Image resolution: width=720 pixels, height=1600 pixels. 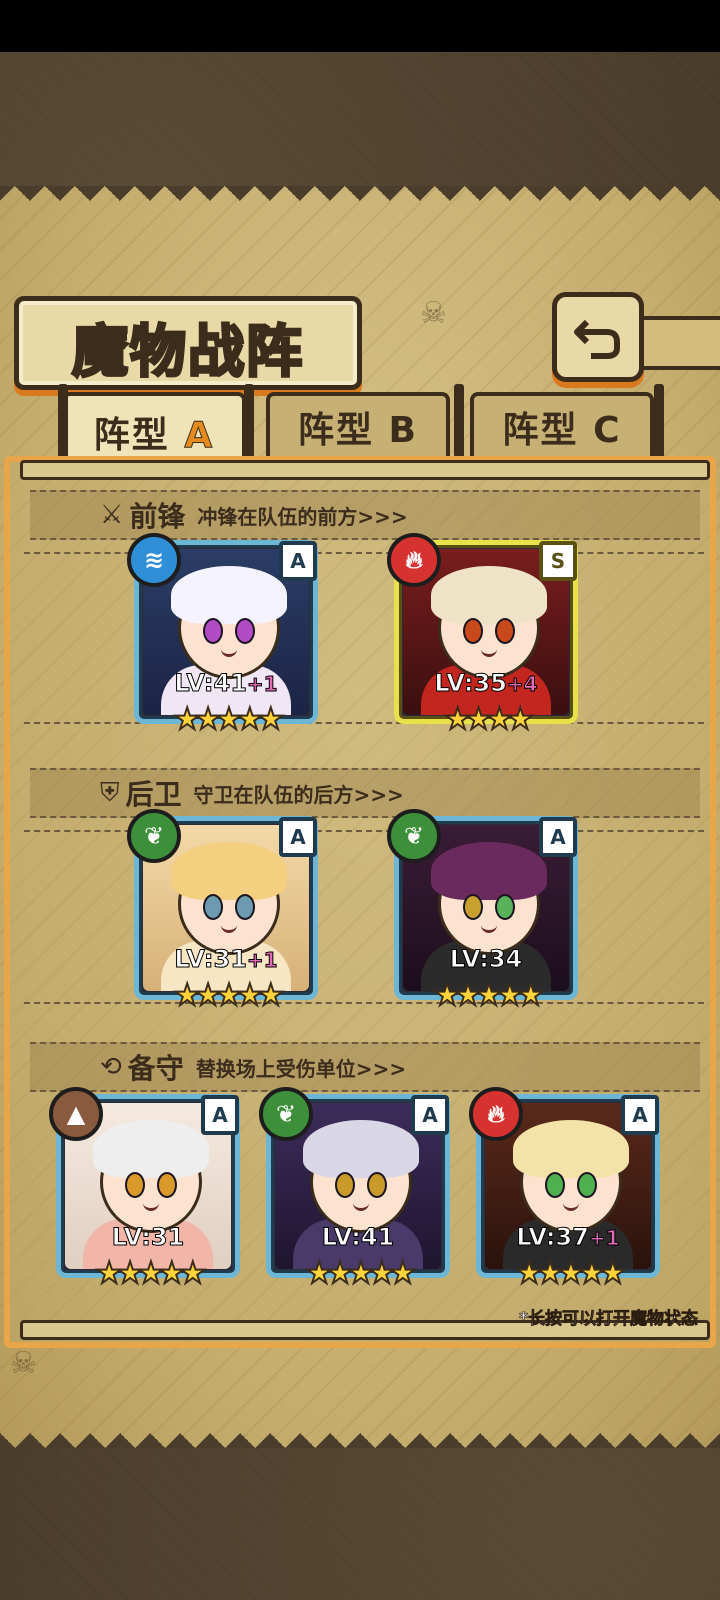 I want to click on monster-card-vanguard-2: 🔥︎ S LV:35+4 ★★★★, so click(x=482, y=635).